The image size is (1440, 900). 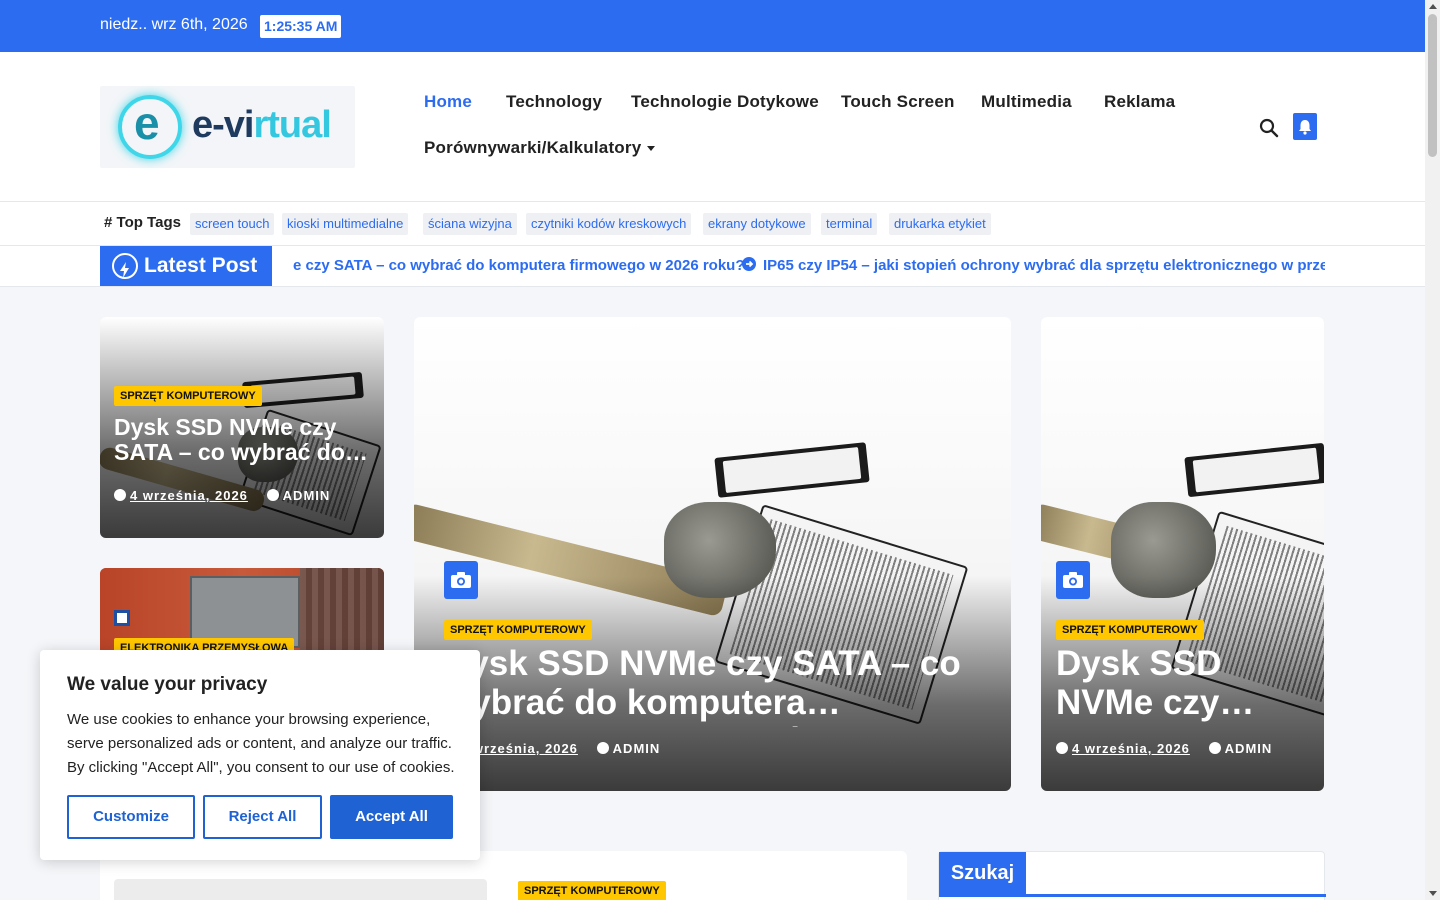 I want to click on latest-post-label: Latest Post, so click(x=186, y=266).